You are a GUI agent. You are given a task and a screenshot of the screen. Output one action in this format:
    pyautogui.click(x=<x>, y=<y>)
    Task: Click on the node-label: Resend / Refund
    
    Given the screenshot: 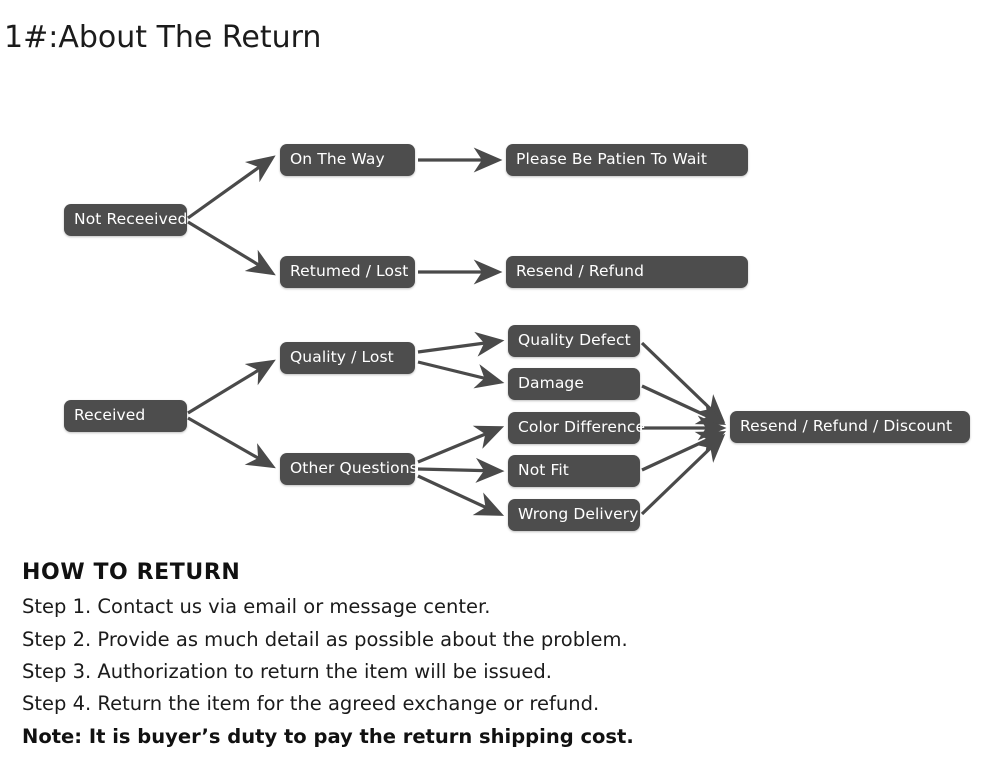 What is the action you would take?
    pyautogui.click(x=580, y=271)
    